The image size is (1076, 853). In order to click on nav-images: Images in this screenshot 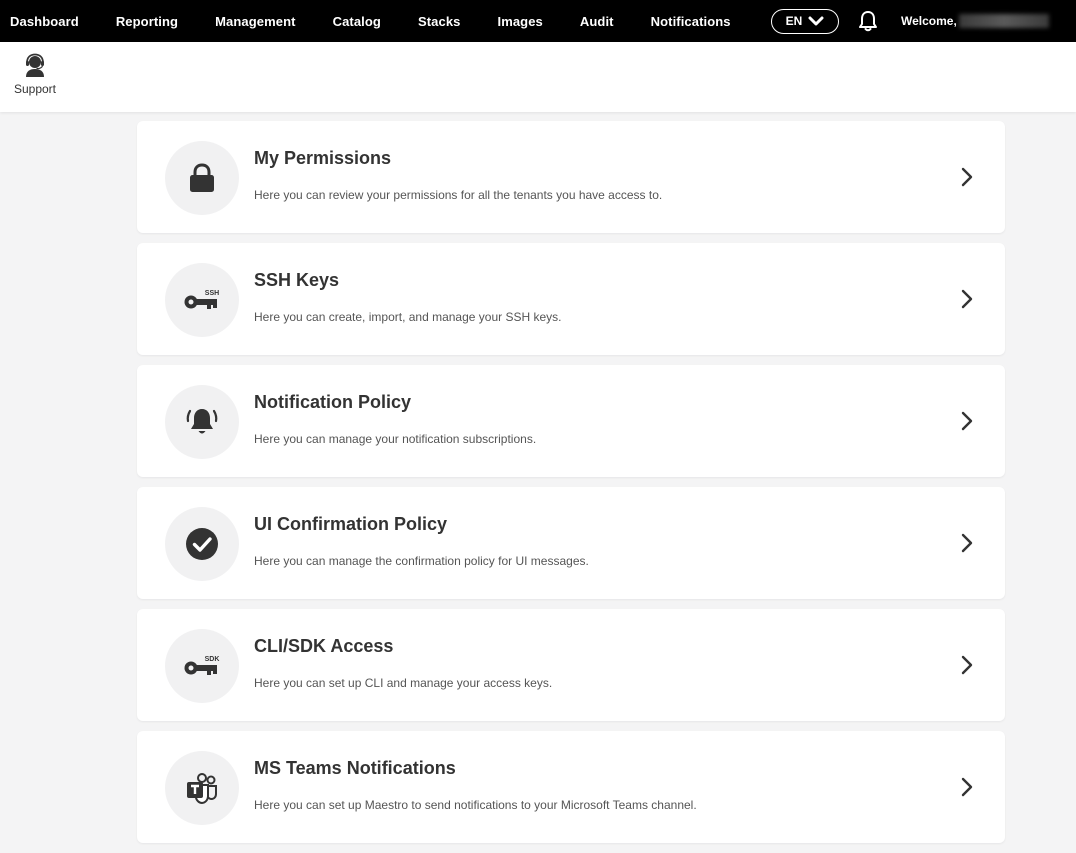, I will do `click(519, 21)`.